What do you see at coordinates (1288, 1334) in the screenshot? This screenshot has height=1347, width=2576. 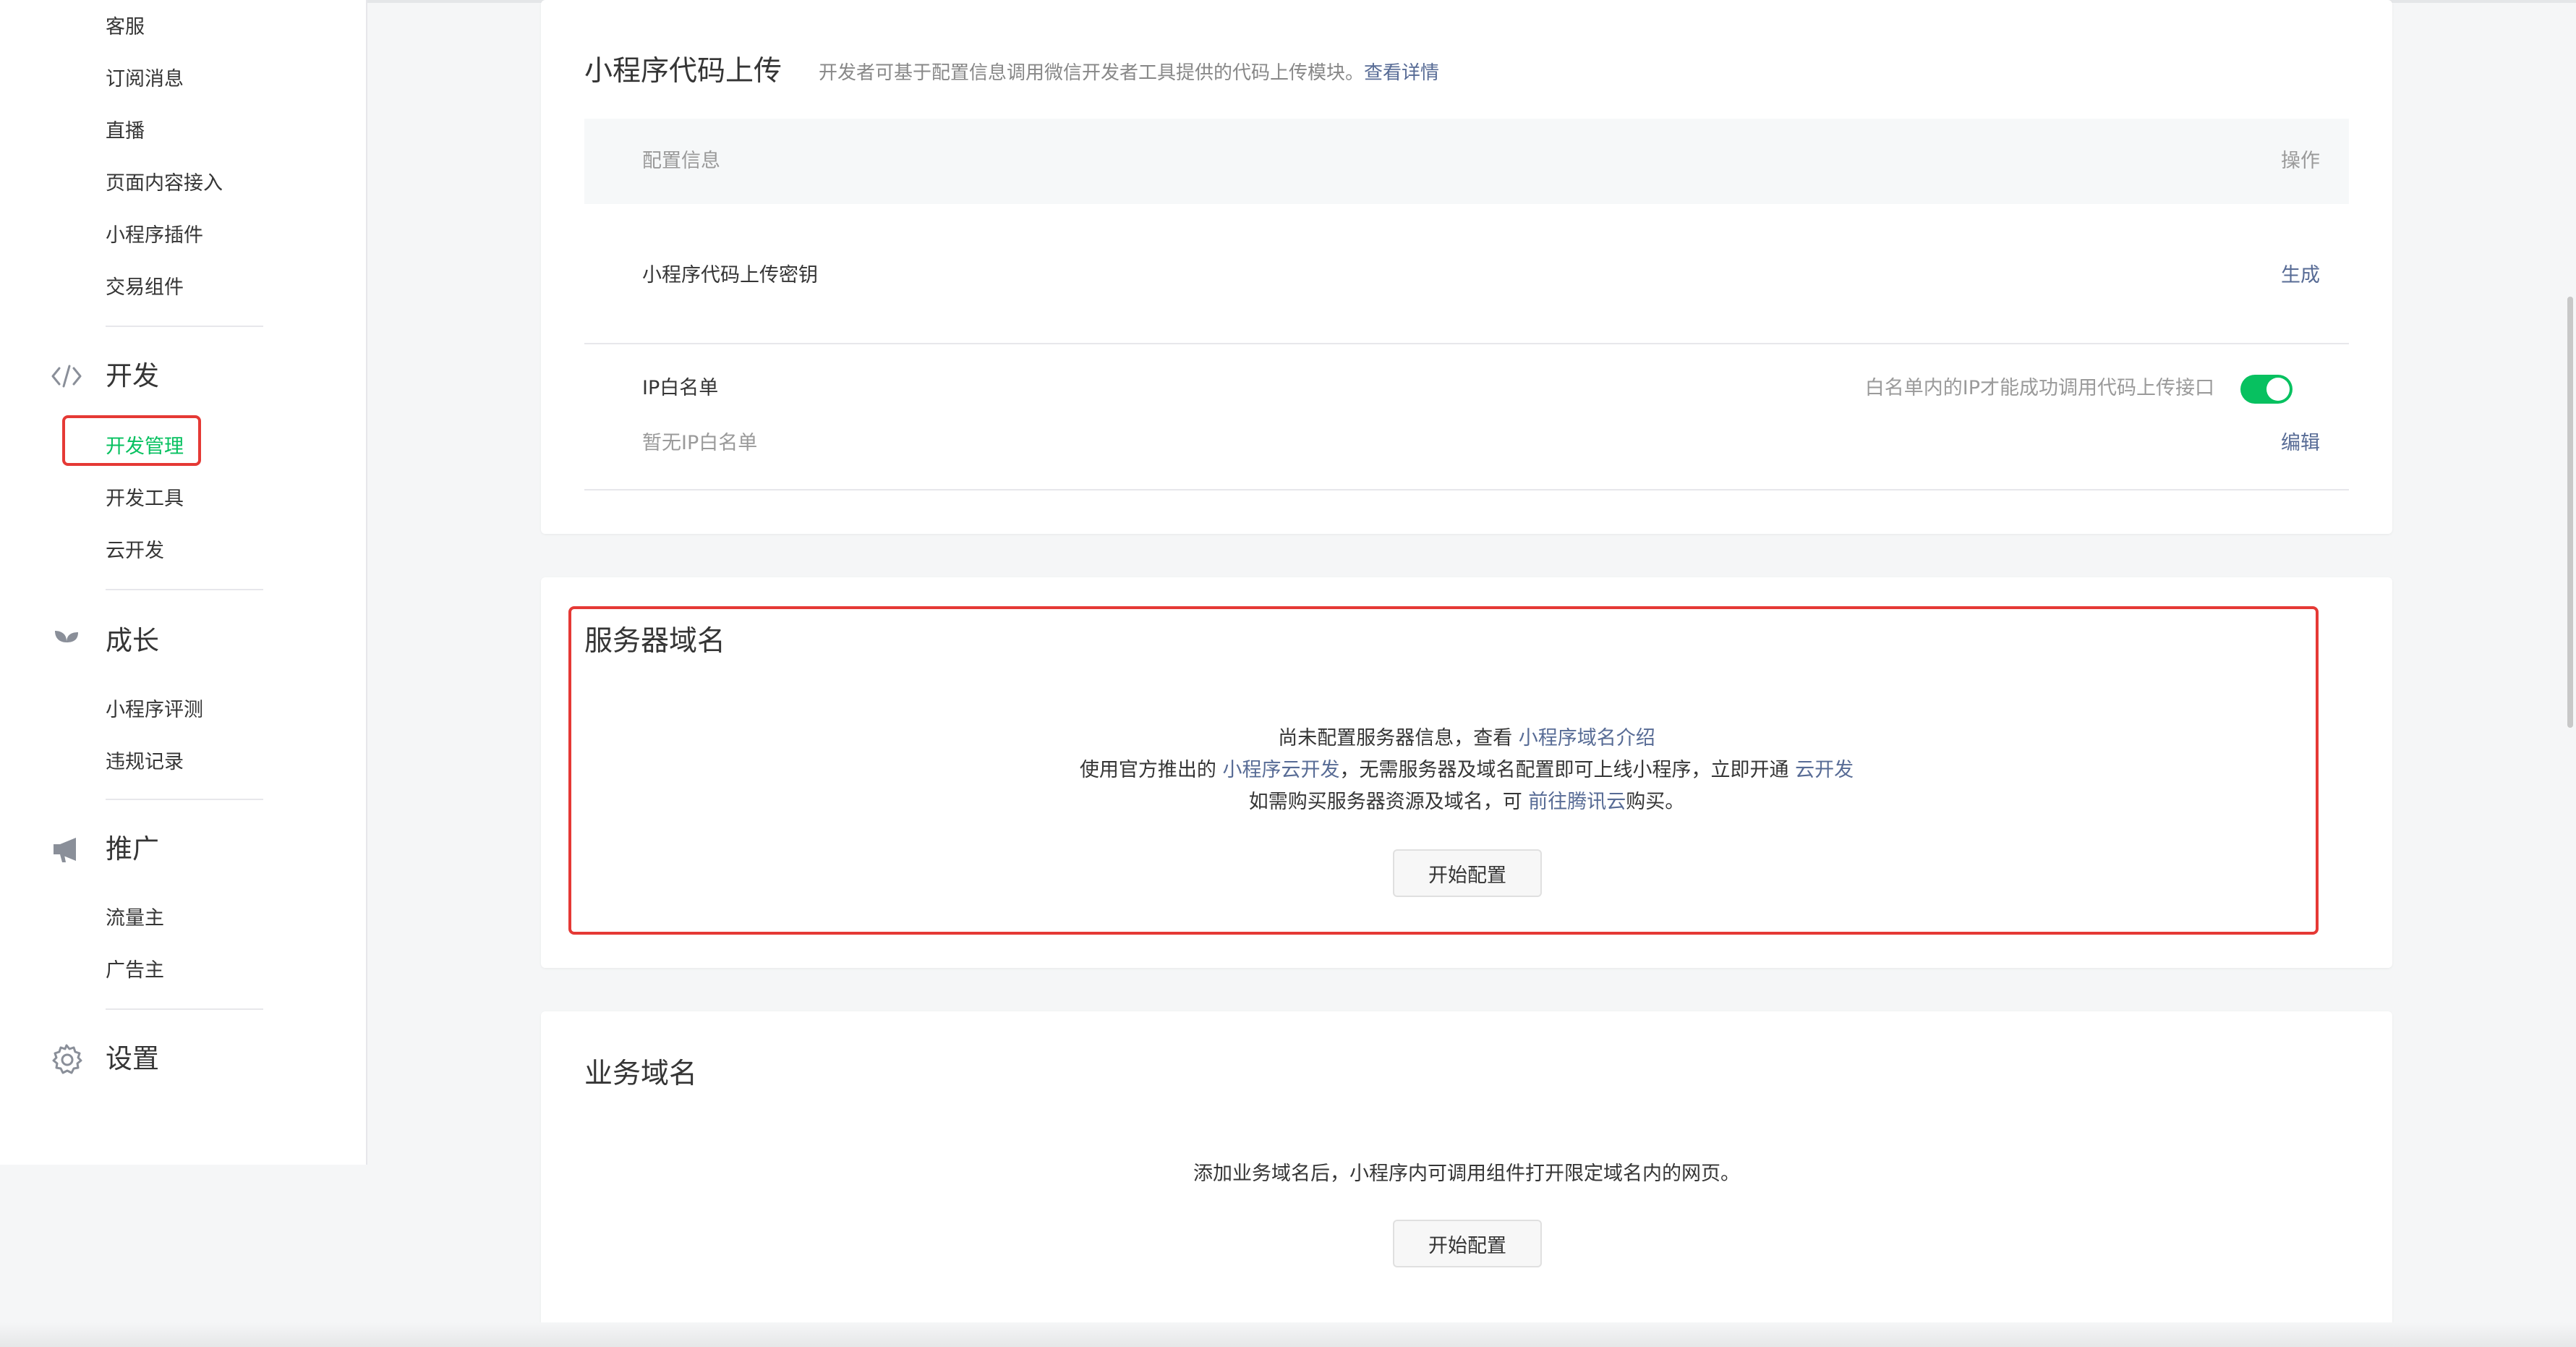 I see `bottom-shadow` at bounding box center [1288, 1334].